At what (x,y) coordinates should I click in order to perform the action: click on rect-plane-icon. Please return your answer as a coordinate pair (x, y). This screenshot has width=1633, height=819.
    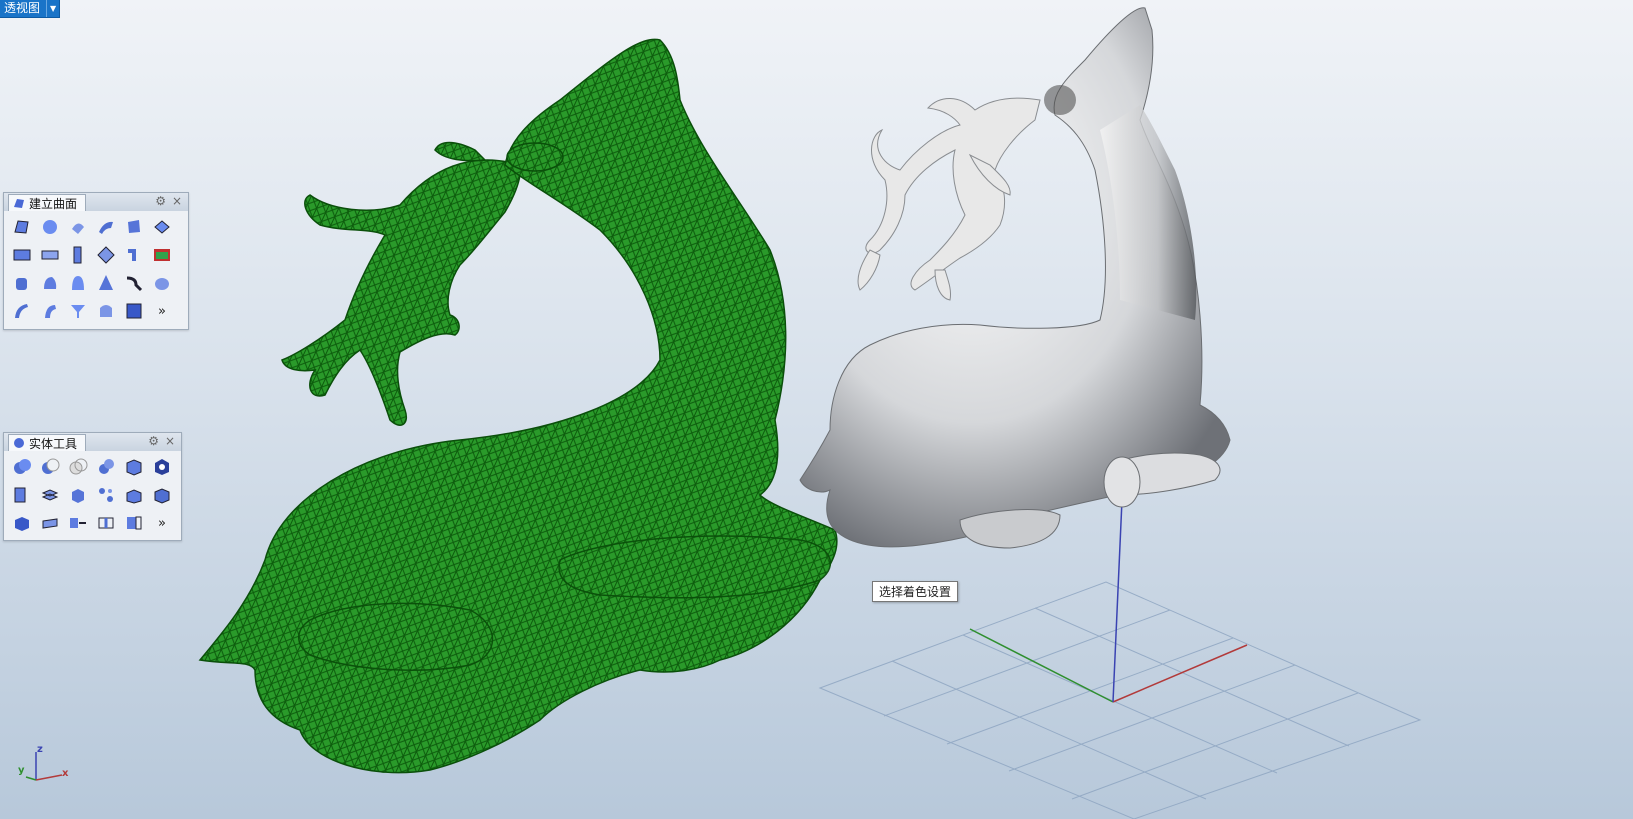
    Looking at the image, I should click on (50, 255).